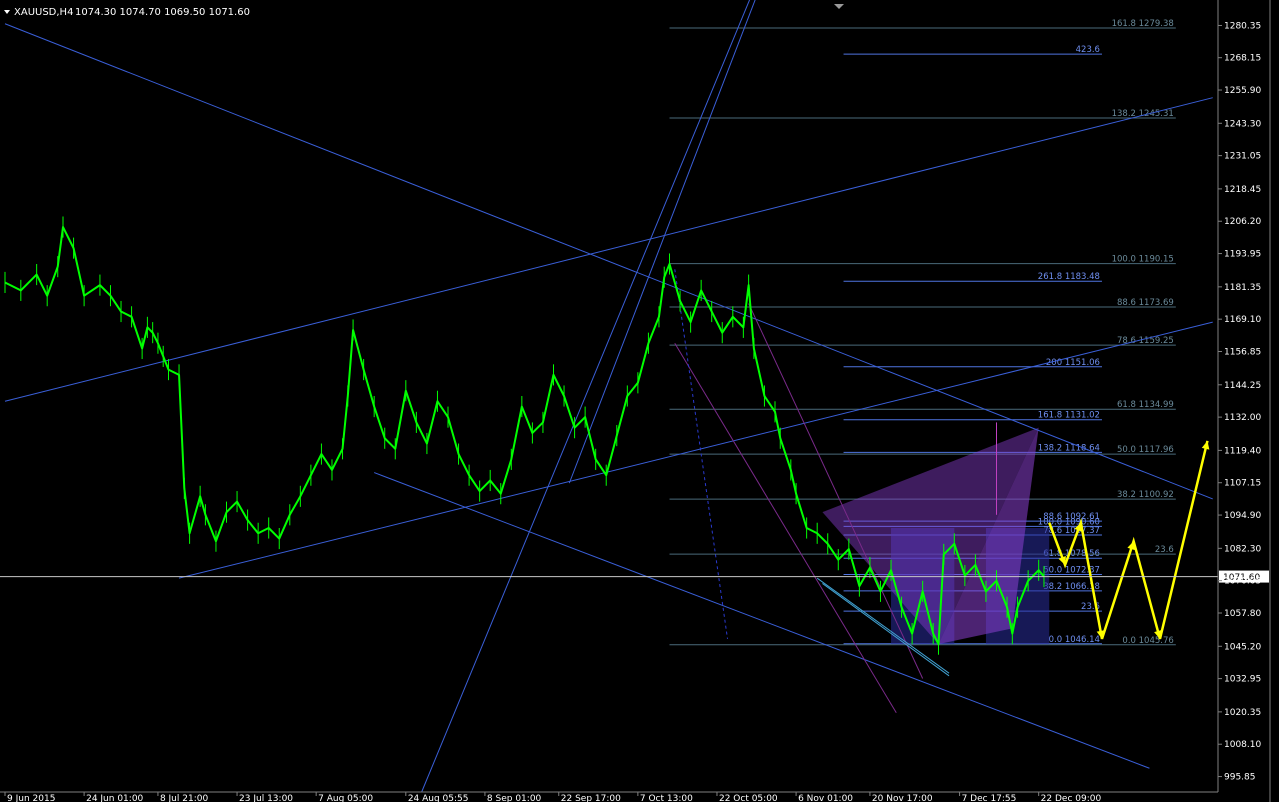 The height and width of the screenshot is (802, 1279). What do you see at coordinates (1242, 91) in the screenshot?
I see `y-tick-label-2: 1255.90` at bounding box center [1242, 91].